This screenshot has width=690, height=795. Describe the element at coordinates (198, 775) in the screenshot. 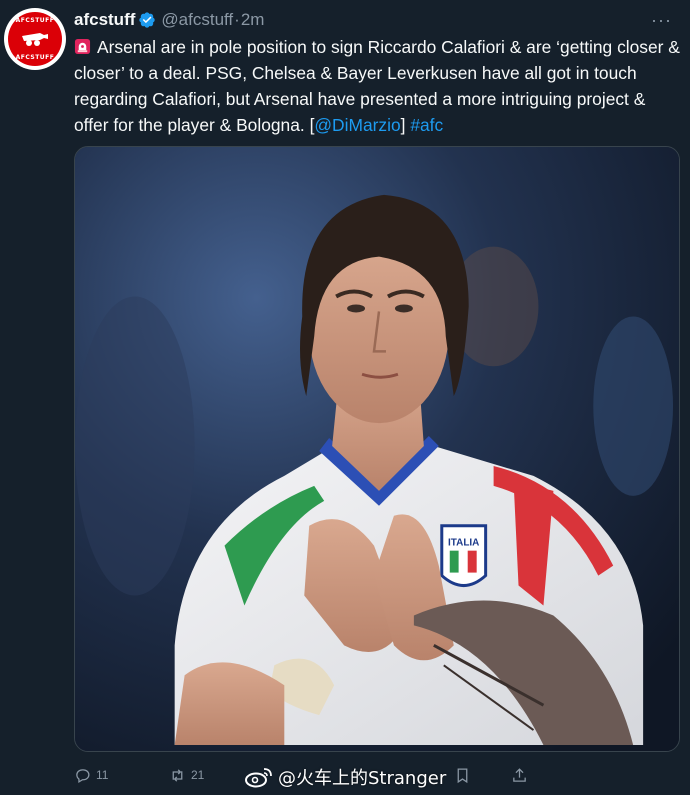

I see `retweet-count: 21` at that location.